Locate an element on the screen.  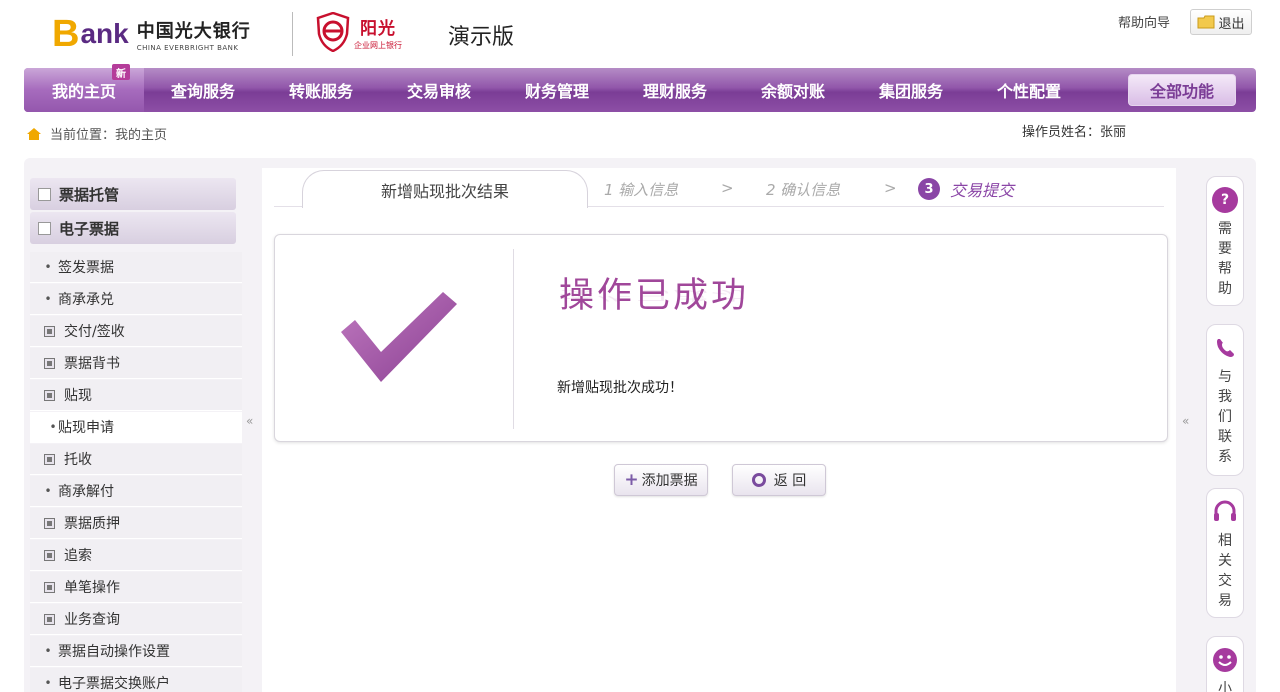
nav-item-wealth: 理财服务 is located at coordinates (675, 90).